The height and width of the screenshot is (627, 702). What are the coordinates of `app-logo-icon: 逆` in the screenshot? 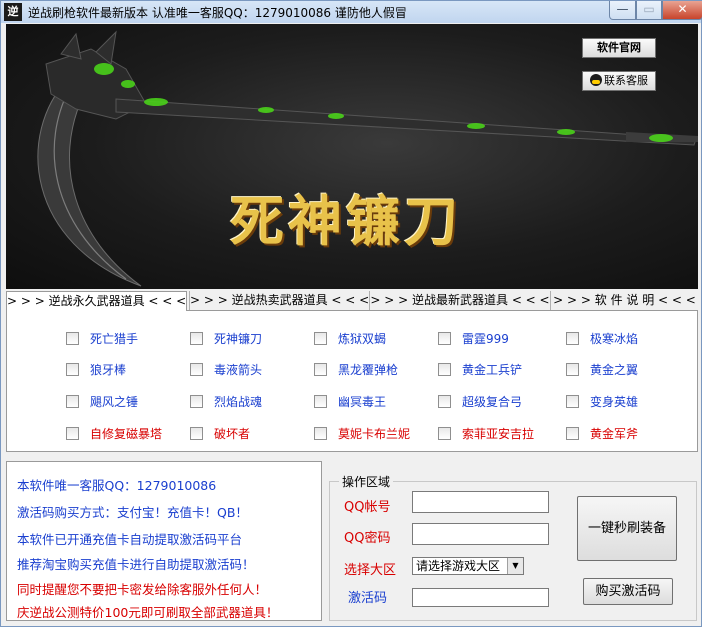 It's located at (13, 12).